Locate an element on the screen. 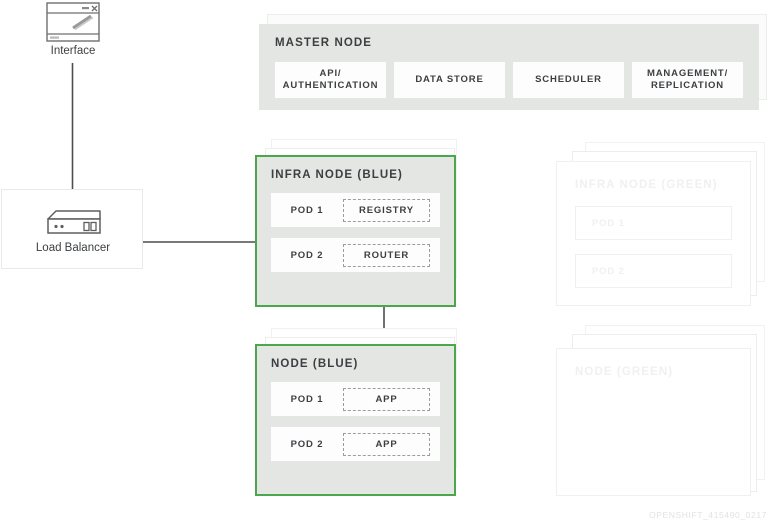  master-component-line2: AUTHENTICATION is located at coordinates (330, 85).